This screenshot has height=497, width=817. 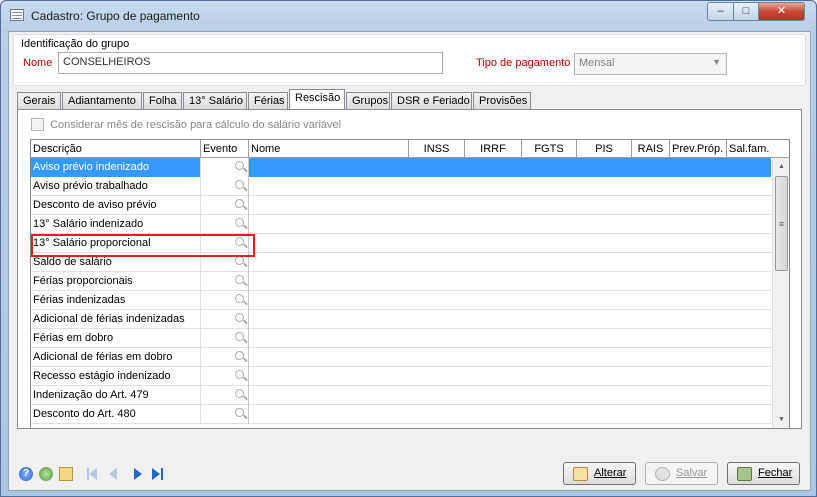 I want to click on scroll-thumb: ≡, so click(x=781, y=223).